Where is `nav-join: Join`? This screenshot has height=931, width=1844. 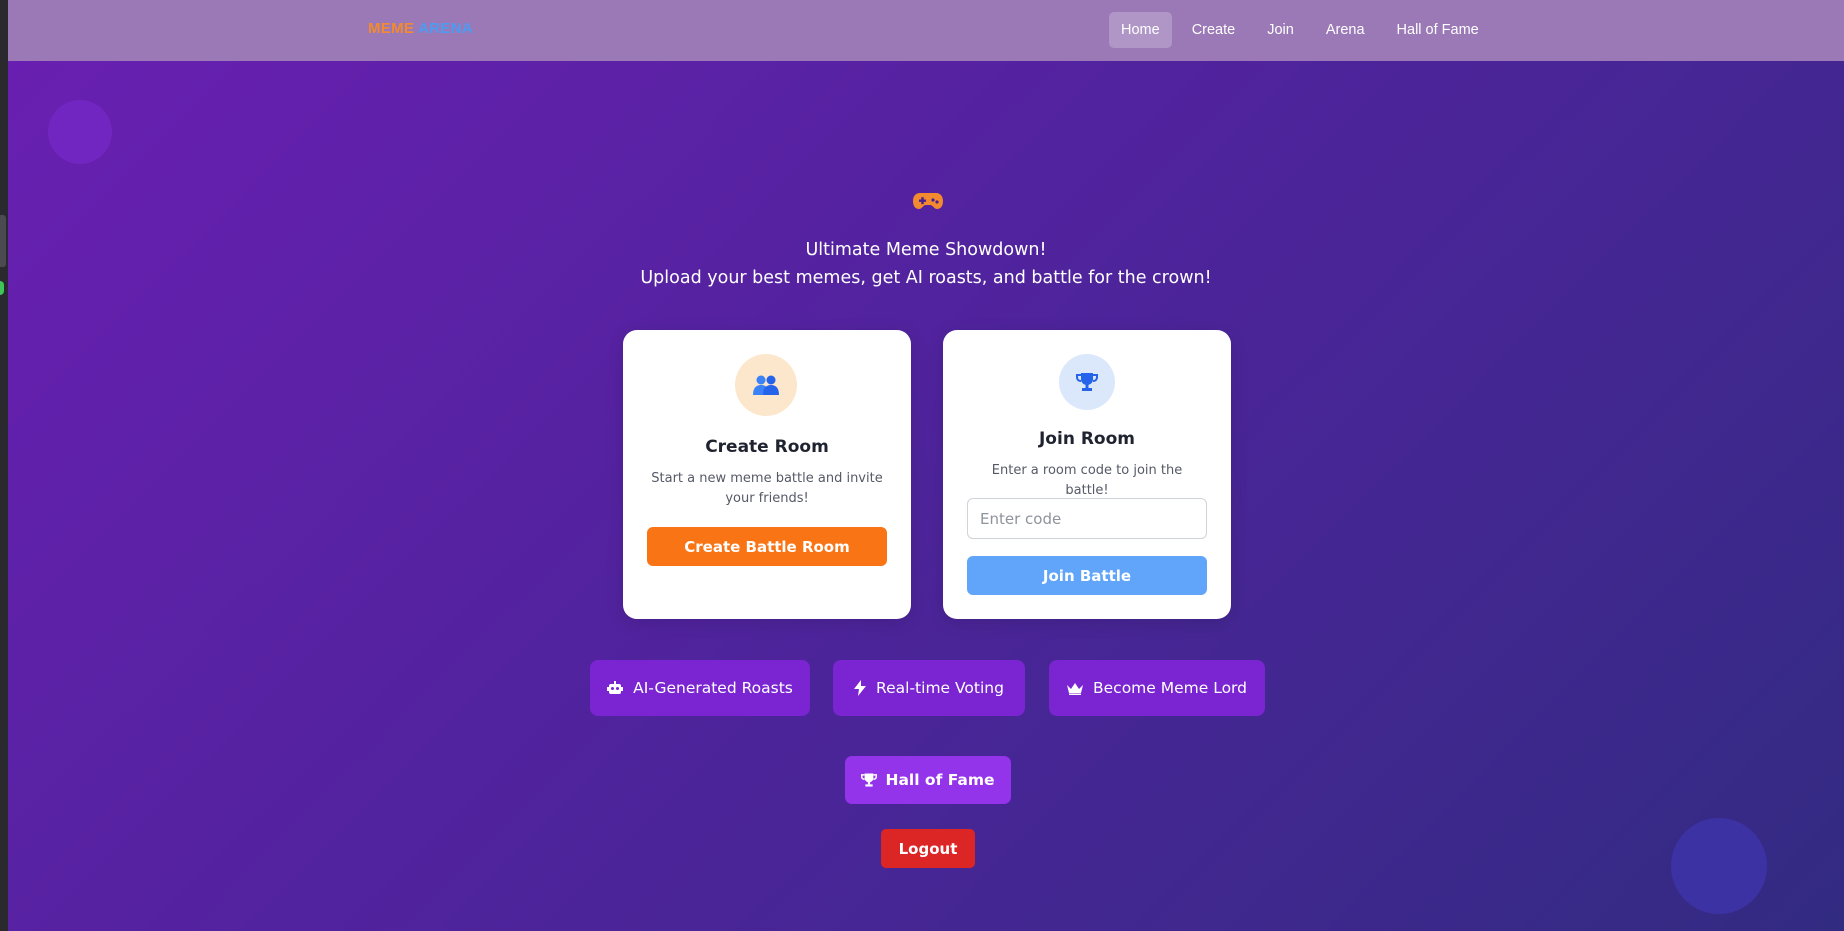 nav-join: Join is located at coordinates (1280, 30).